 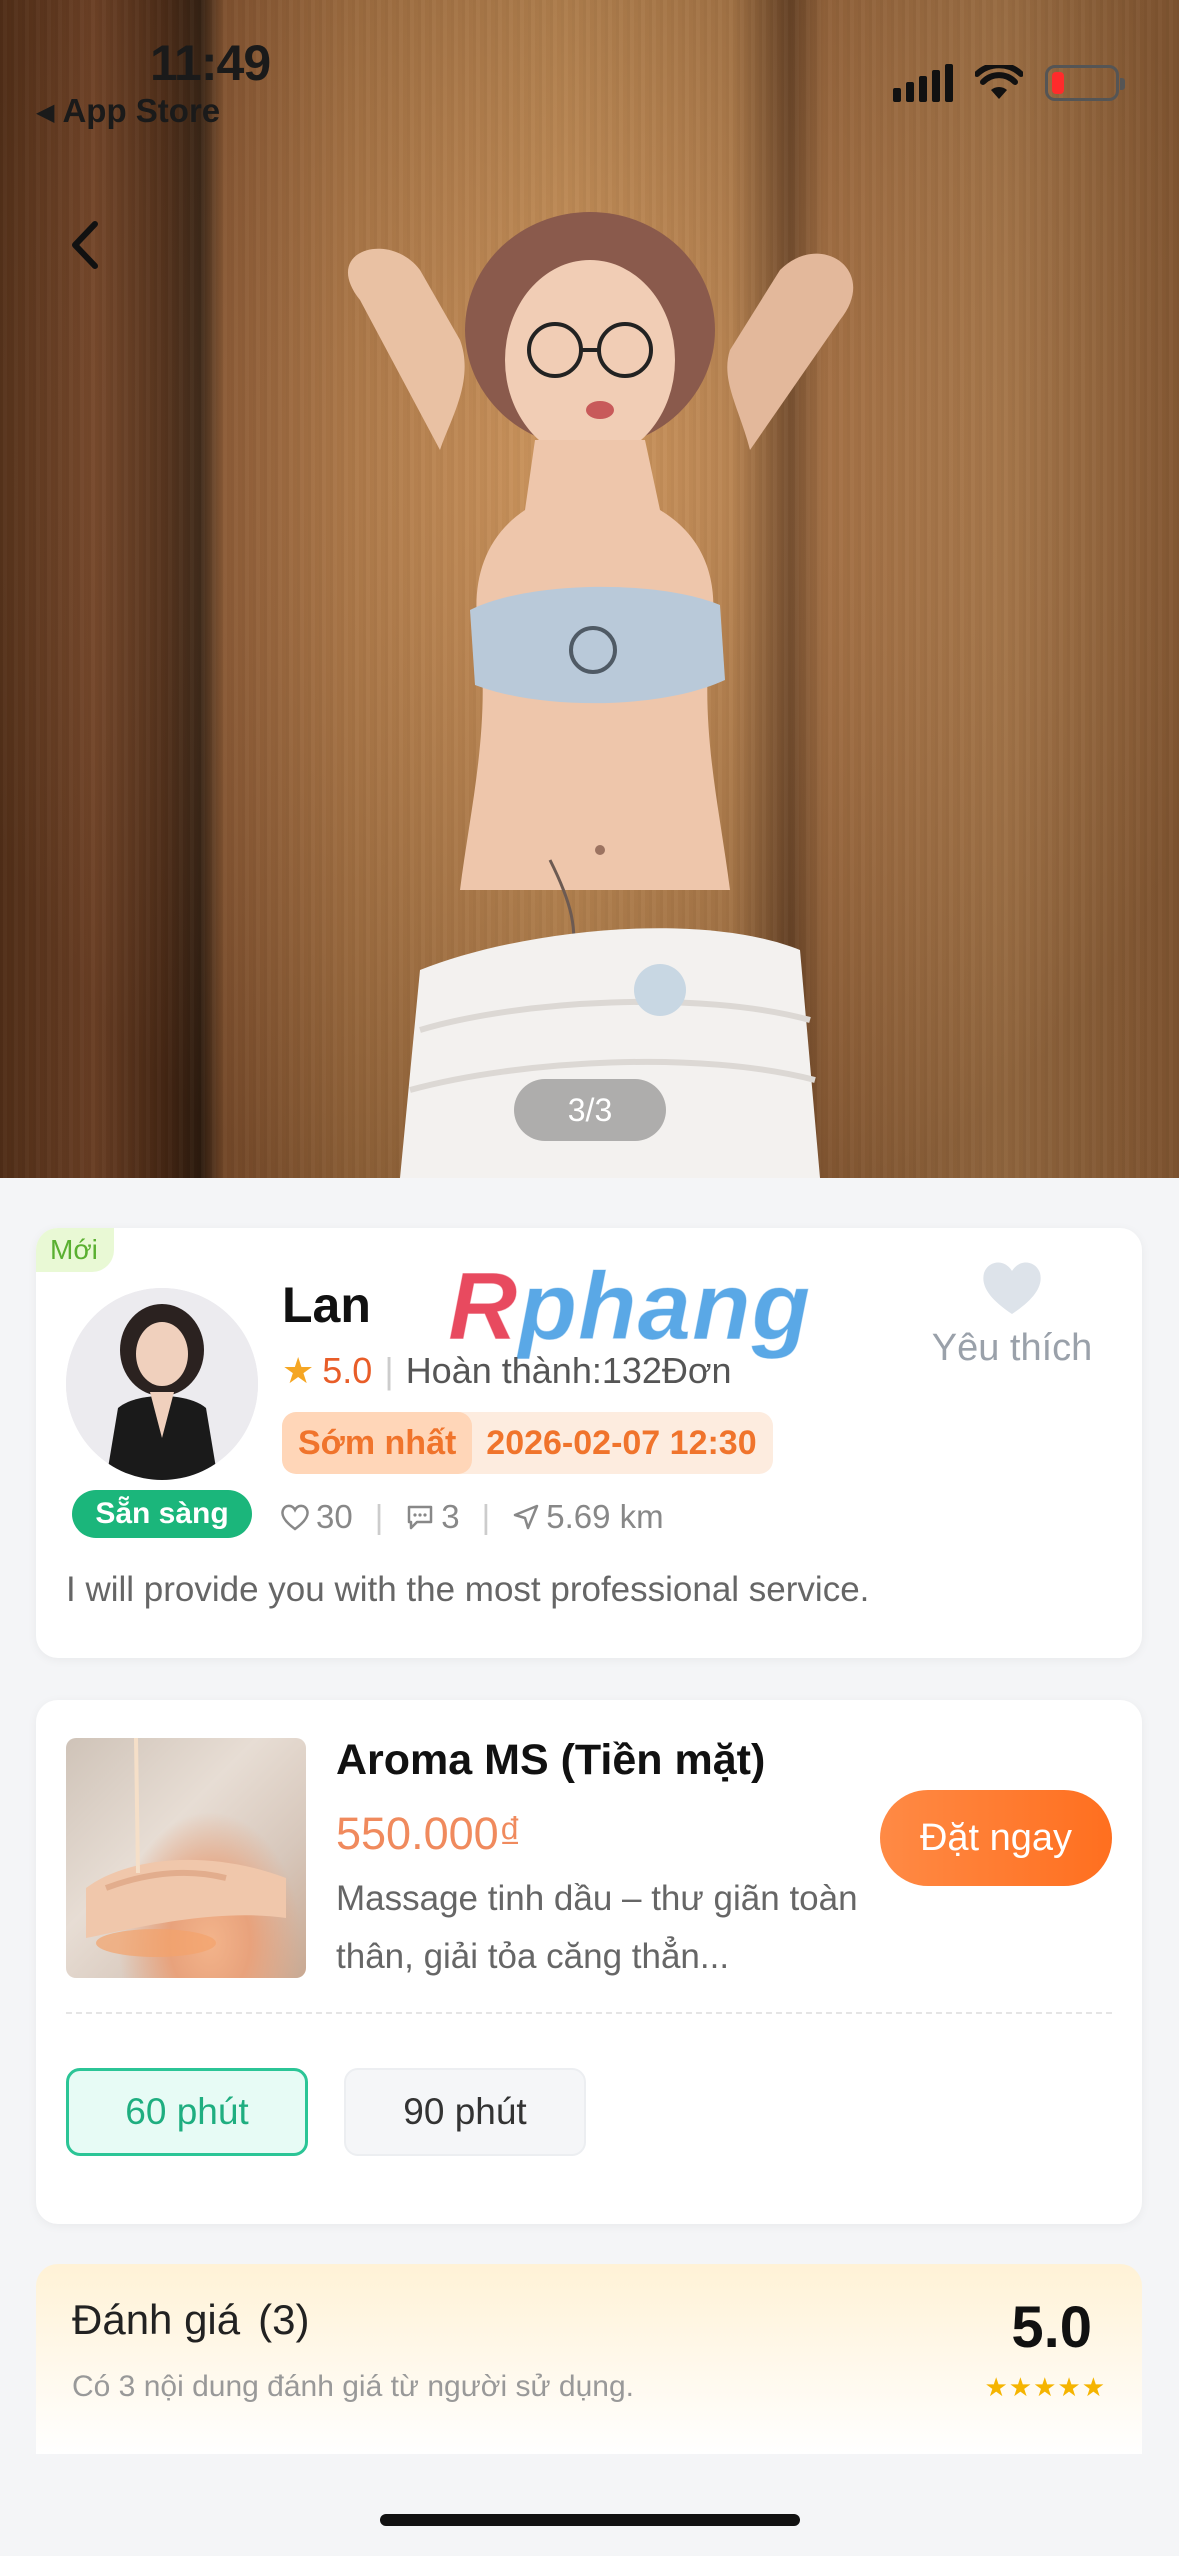 What do you see at coordinates (923, 83) in the screenshot?
I see `signal-icon` at bounding box center [923, 83].